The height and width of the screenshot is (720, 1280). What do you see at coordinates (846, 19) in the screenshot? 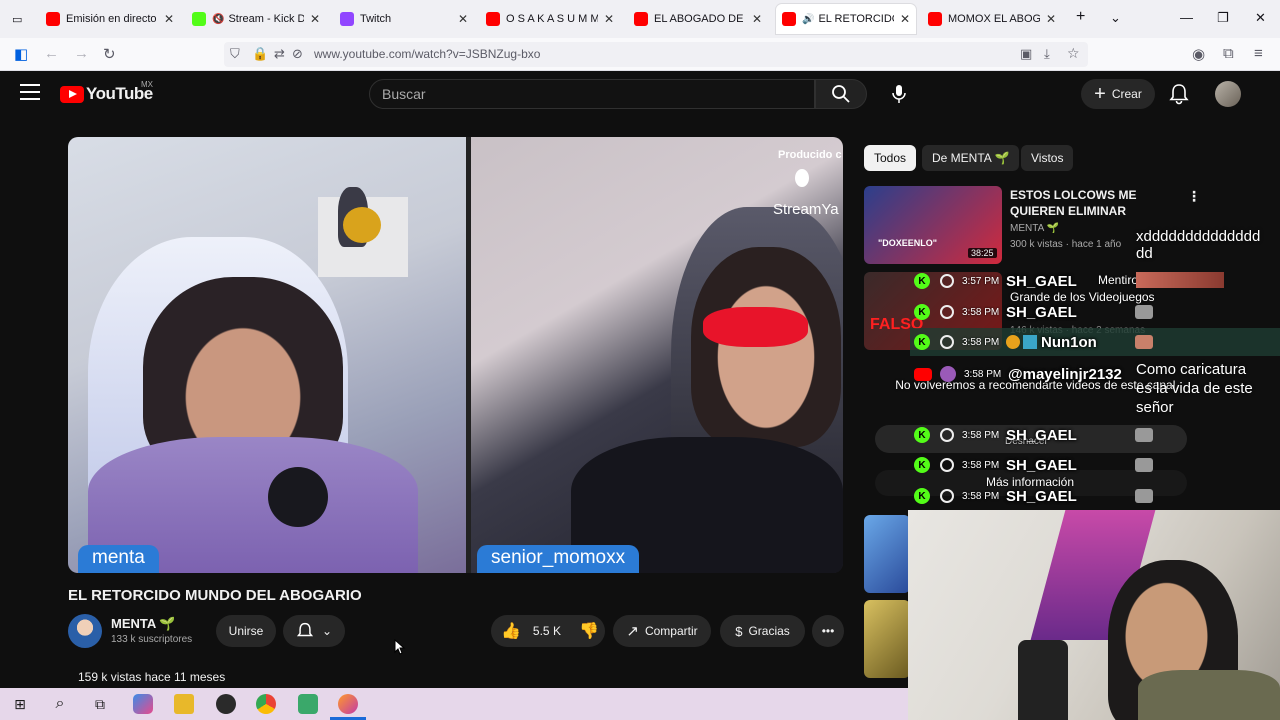
I see `tab-current-video: 🔊 EL RETORCIDO MU ✕` at bounding box center [846, 19].